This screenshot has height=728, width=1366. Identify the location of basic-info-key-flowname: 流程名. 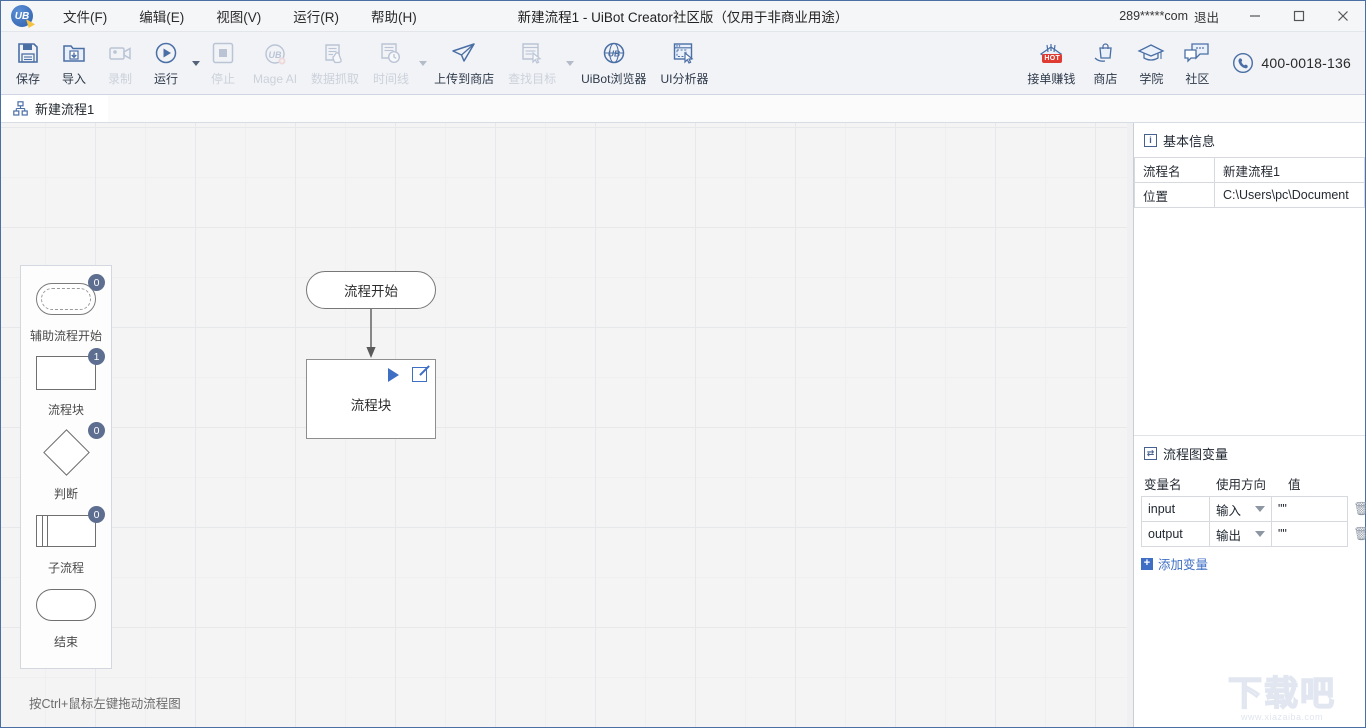
(1174, 170).